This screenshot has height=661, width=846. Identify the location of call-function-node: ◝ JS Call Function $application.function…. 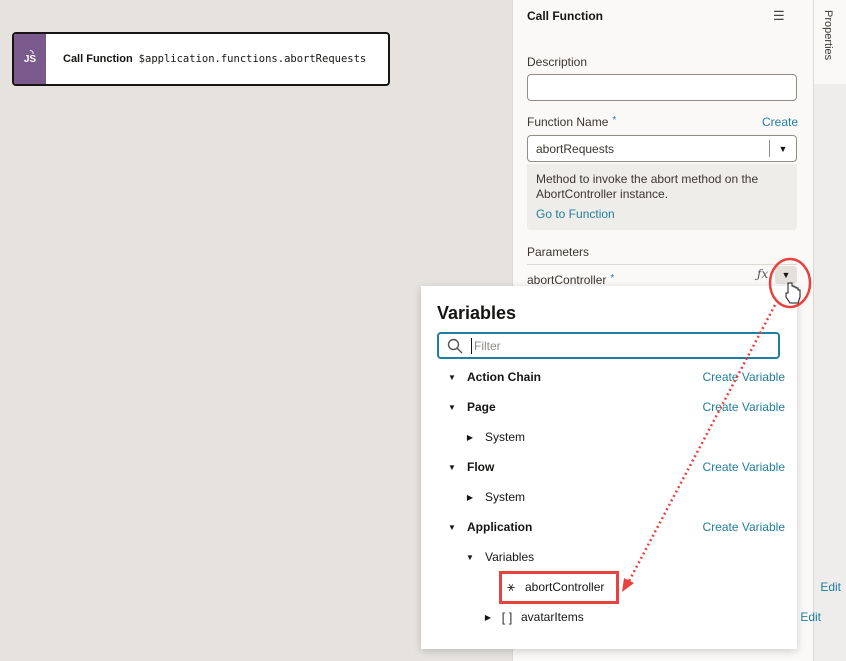
(201, 59).